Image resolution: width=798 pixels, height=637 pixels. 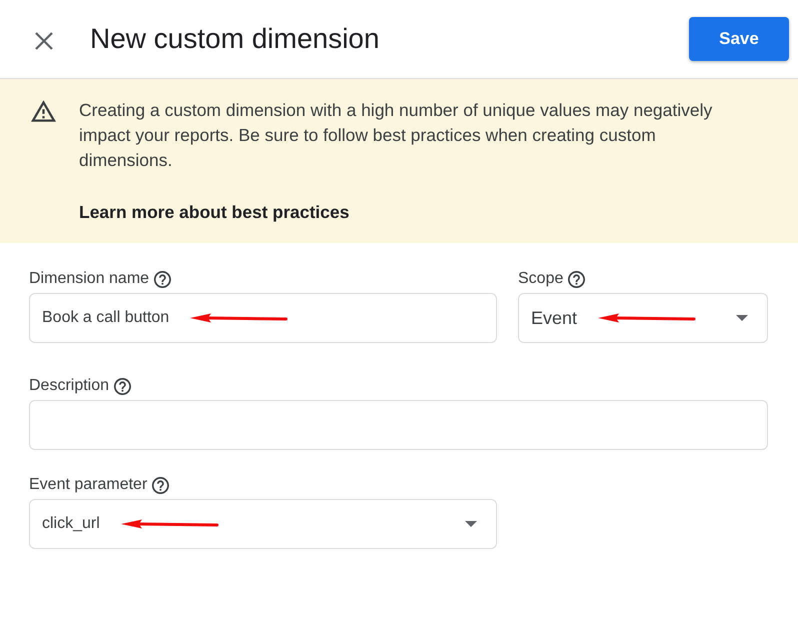 What do you see at coordinates (396, 135) in the screenshot?
I see `warning-message: Creating a custom dimension with a high number of unique values may negatively impact your reports. Be sure to follow best practices when creating custom dimensions.` at bounding box center [396, 135].